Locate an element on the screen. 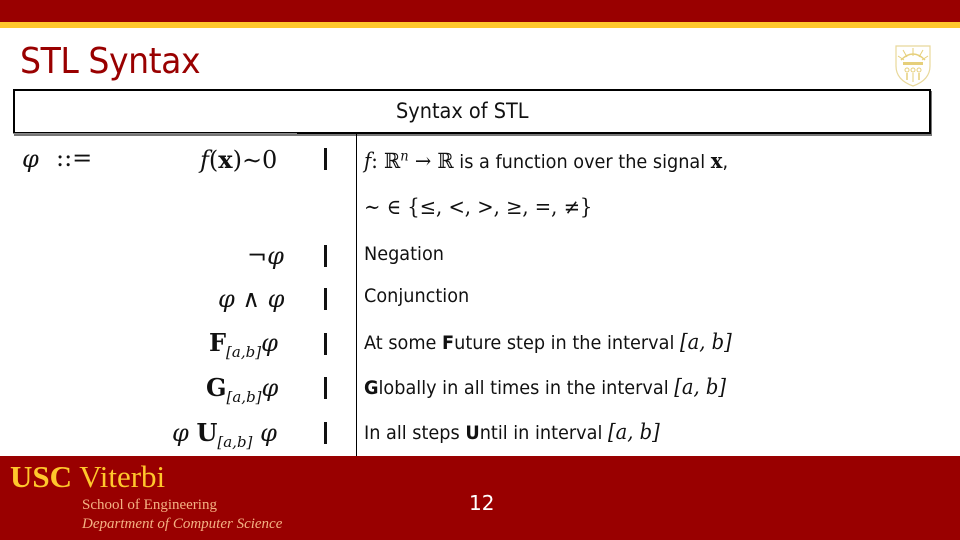  formula-predicate: f(x)∼0 is located at coordinates (239, 159).